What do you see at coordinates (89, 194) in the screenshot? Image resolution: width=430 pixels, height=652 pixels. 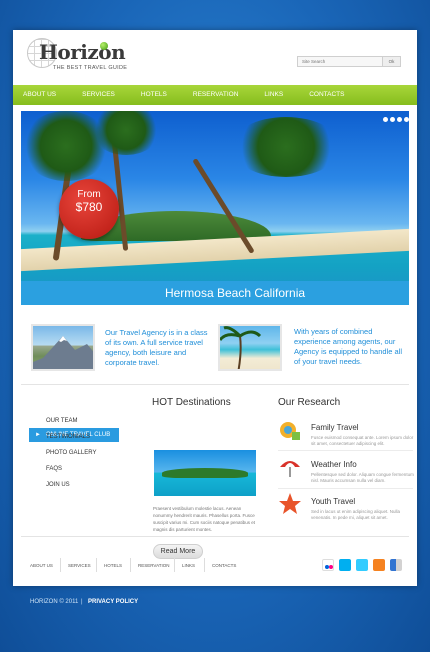 I see `price-from: From` at bounding box center [89, 194].